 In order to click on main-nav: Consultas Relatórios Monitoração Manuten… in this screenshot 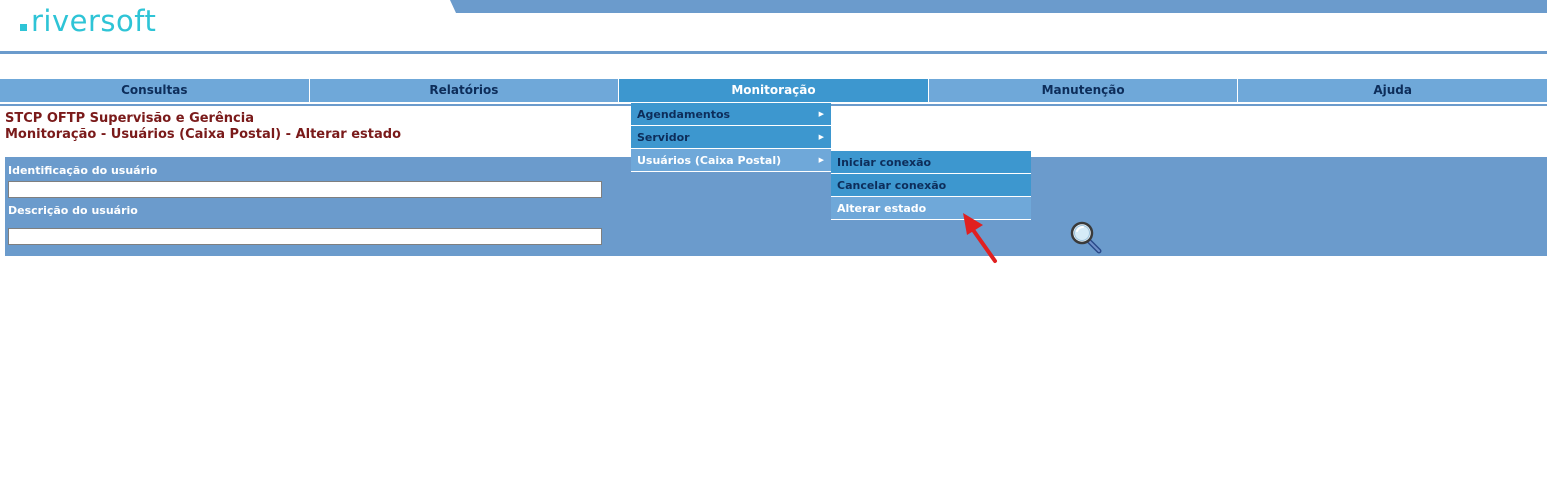, I will do `click(773, 90)`.